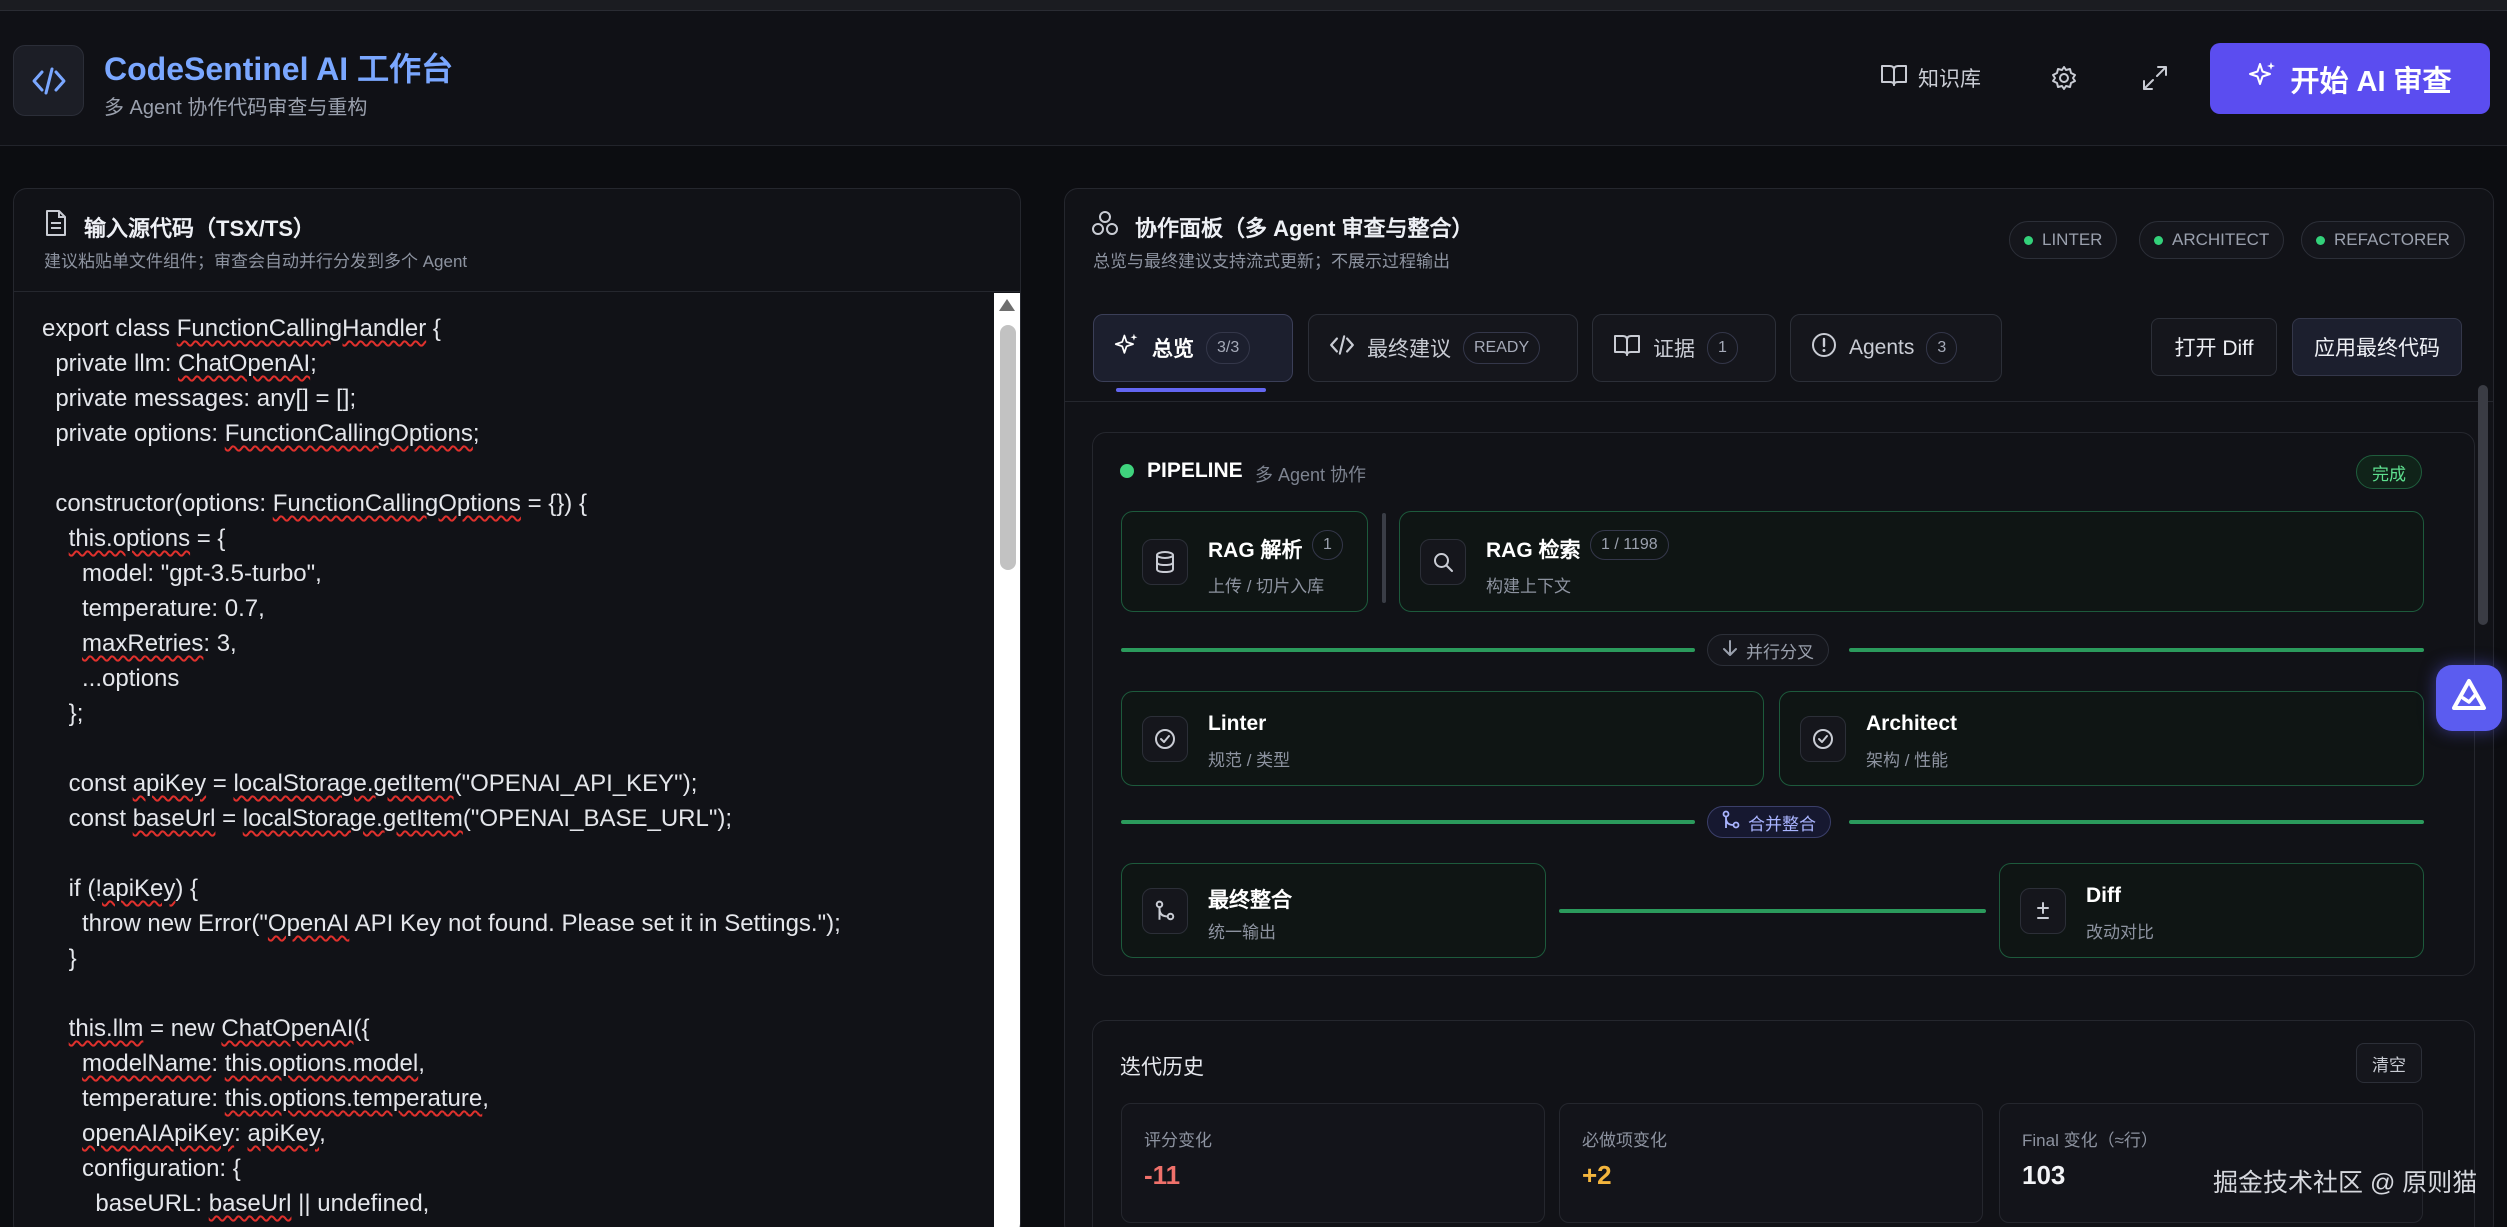 This screenshot has height=1227, width=2507. Describe the element at coordinates (1502, 348) in the screenshot. I see `tab-badge: READY` at that location.